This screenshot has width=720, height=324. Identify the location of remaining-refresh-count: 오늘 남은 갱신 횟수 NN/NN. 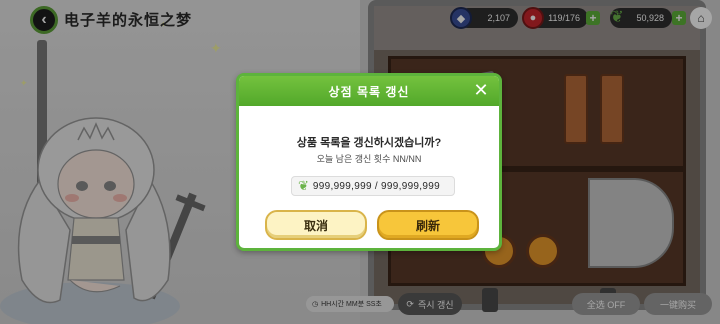
(369, 159).